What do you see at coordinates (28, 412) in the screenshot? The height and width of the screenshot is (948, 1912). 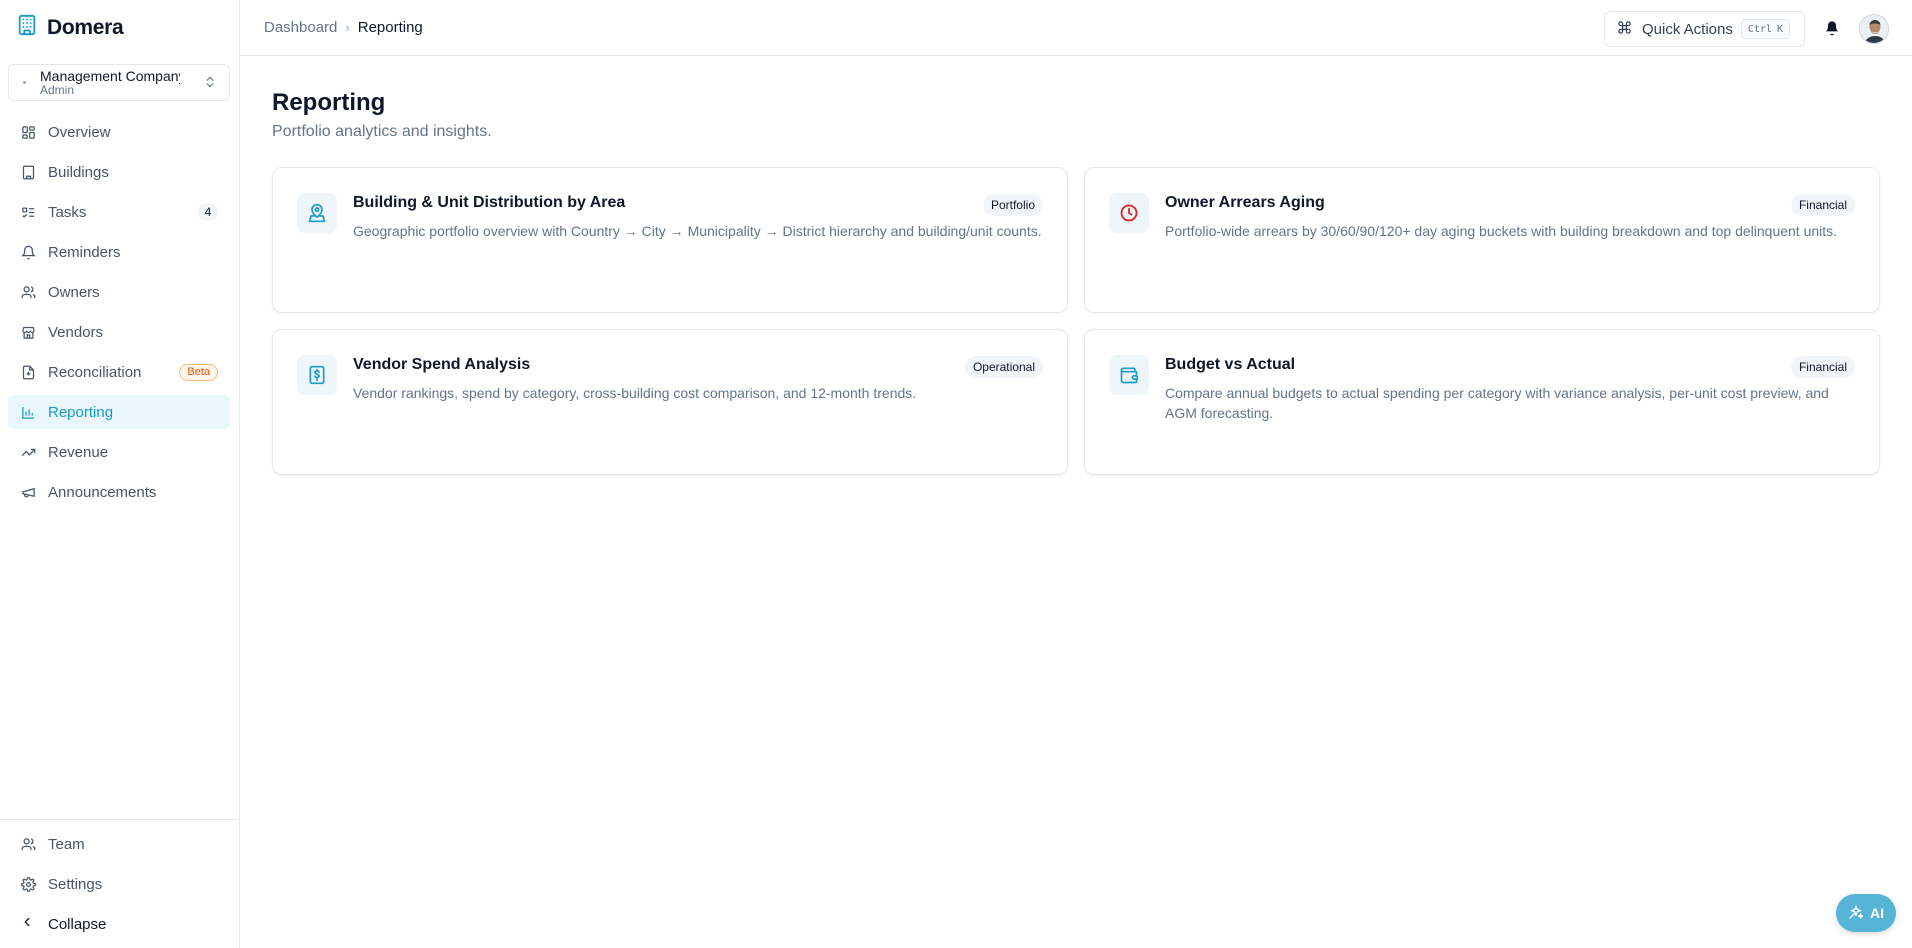 I see `chart-icon` at bounding box center [28, 412].